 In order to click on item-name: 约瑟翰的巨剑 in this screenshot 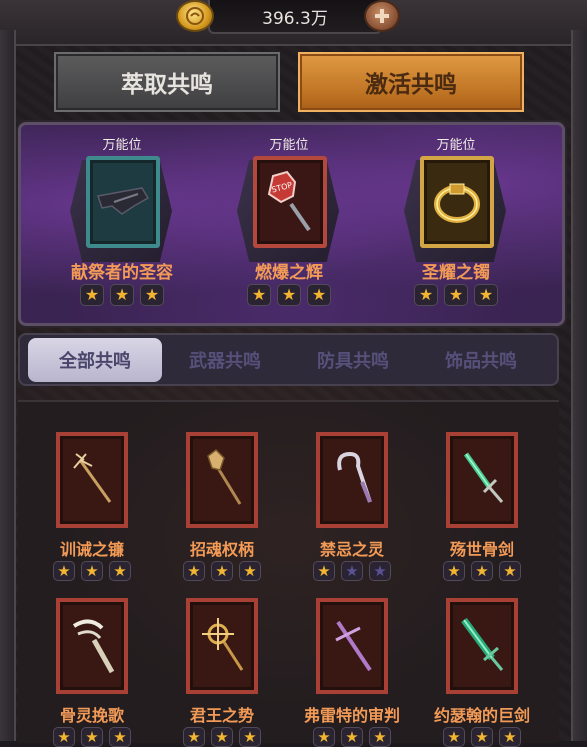, I will do `click(481, 715)`.